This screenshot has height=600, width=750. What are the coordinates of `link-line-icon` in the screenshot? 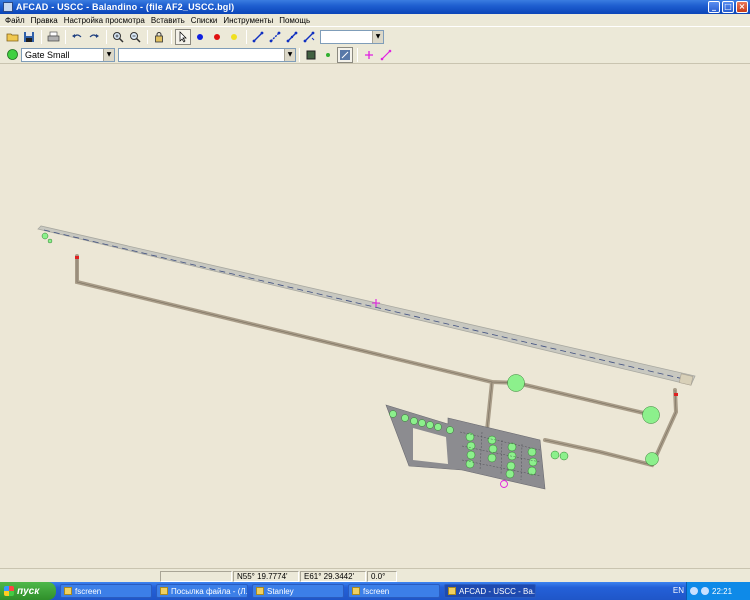 It's located at (258, 36).